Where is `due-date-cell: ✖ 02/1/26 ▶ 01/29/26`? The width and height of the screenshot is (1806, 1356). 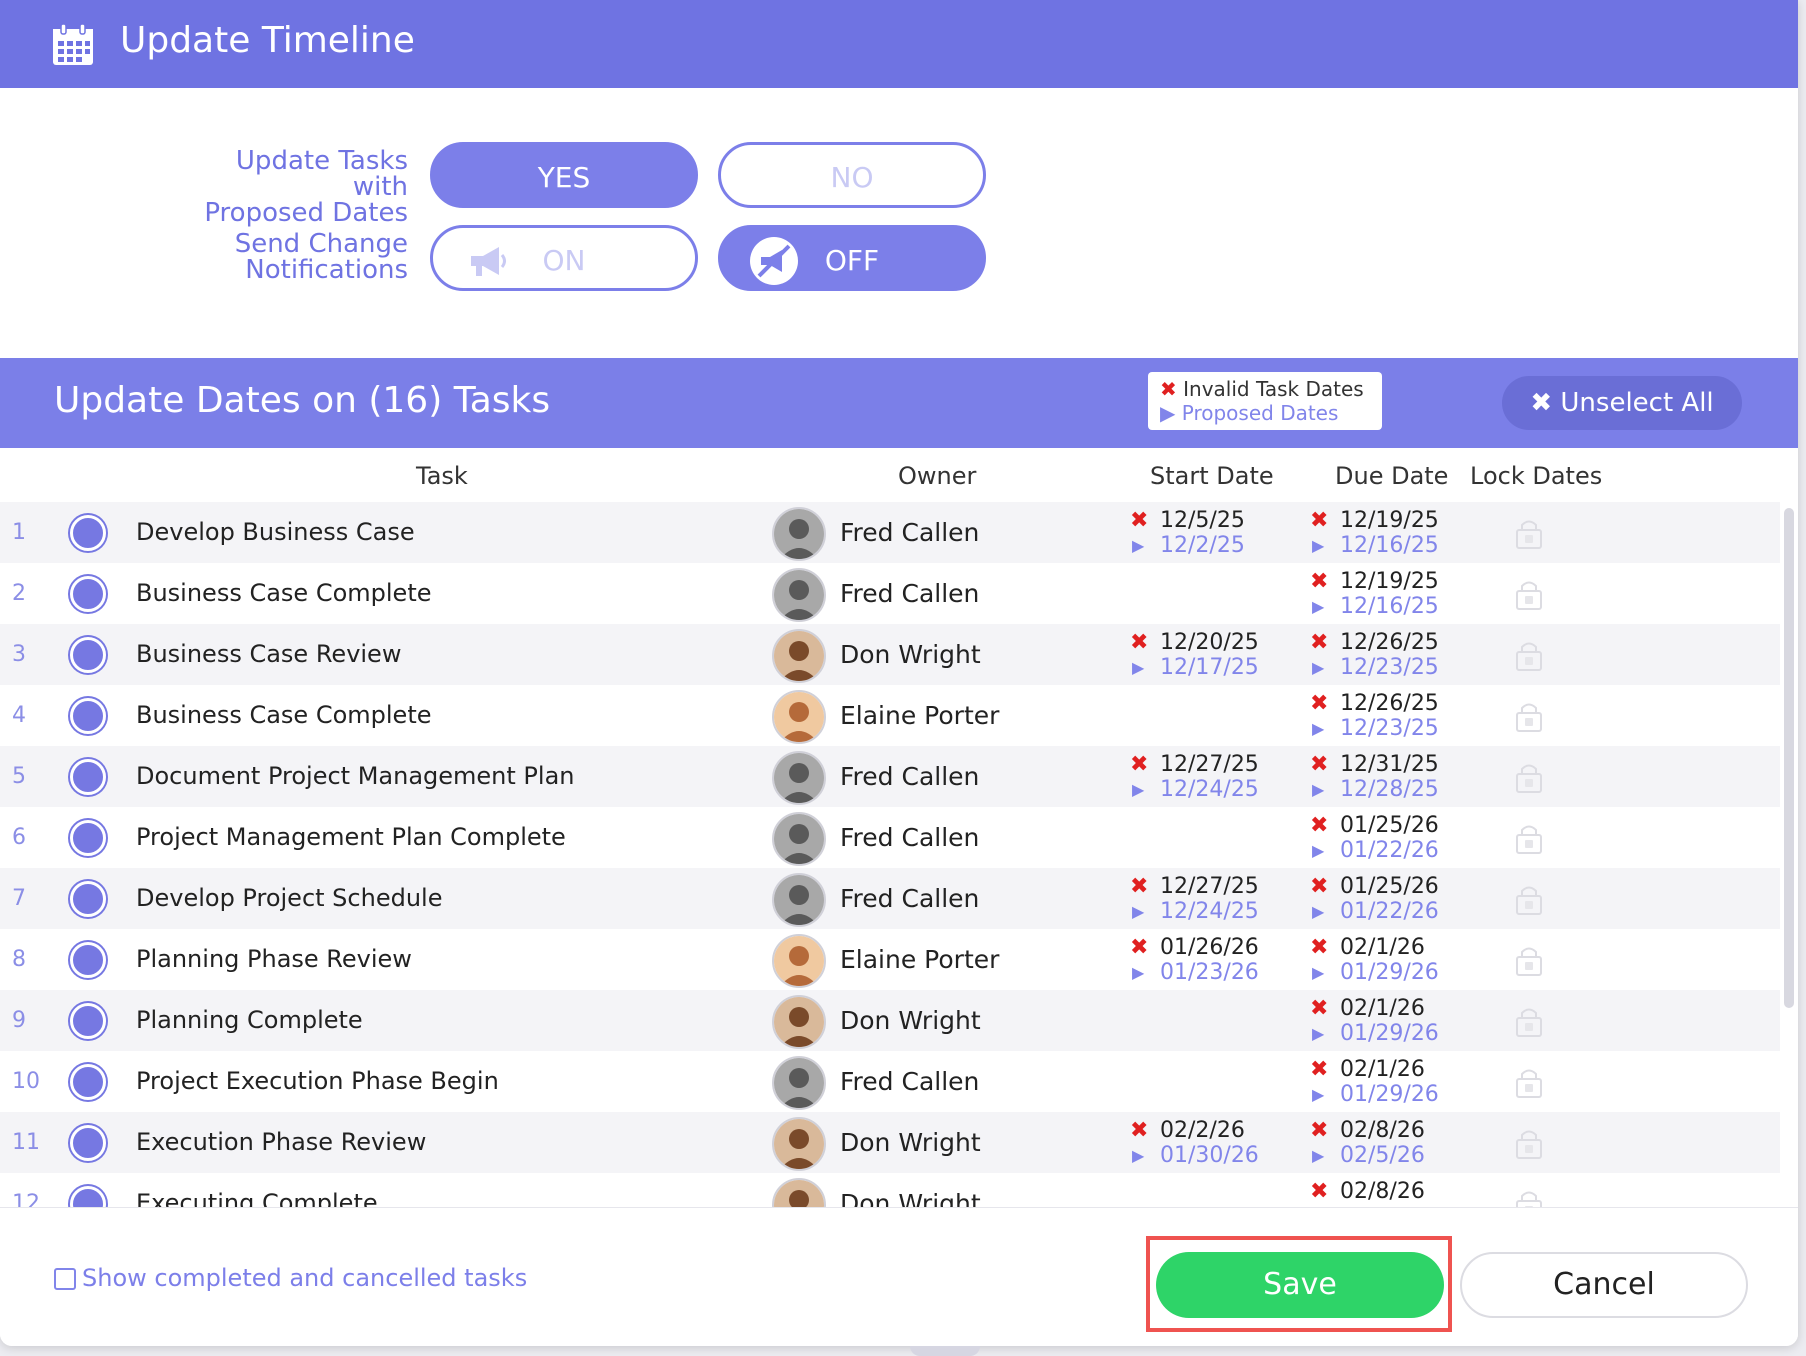
due-date-cell: ✖ 02/1/26 ▶ 01/29/26 is located at coordinates (1374, 1082).